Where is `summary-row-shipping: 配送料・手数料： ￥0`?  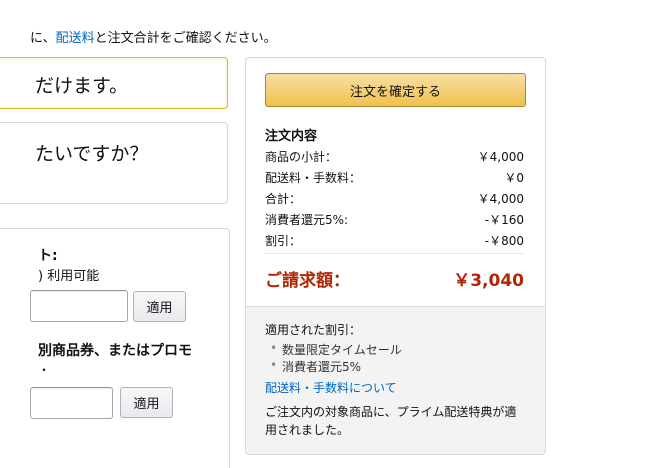
summary-row-shipping: 配送料・手数料： ￥0 is located at coordinates (394, 179).